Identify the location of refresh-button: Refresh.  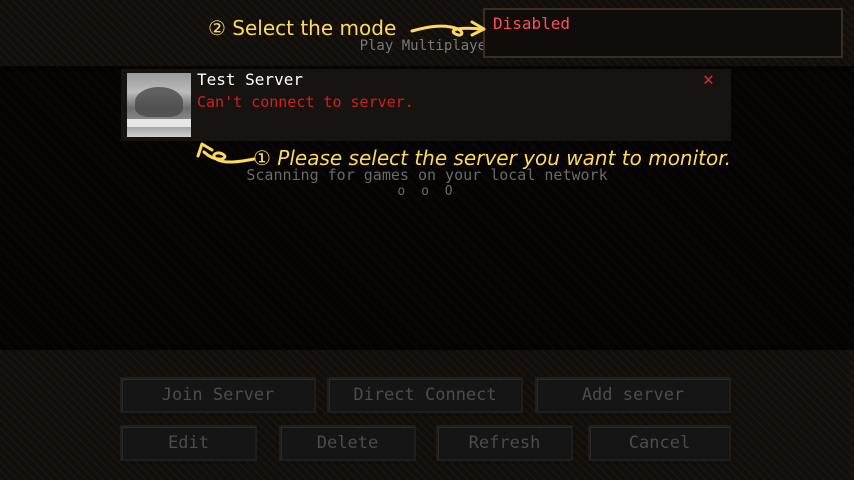
(504, 443).